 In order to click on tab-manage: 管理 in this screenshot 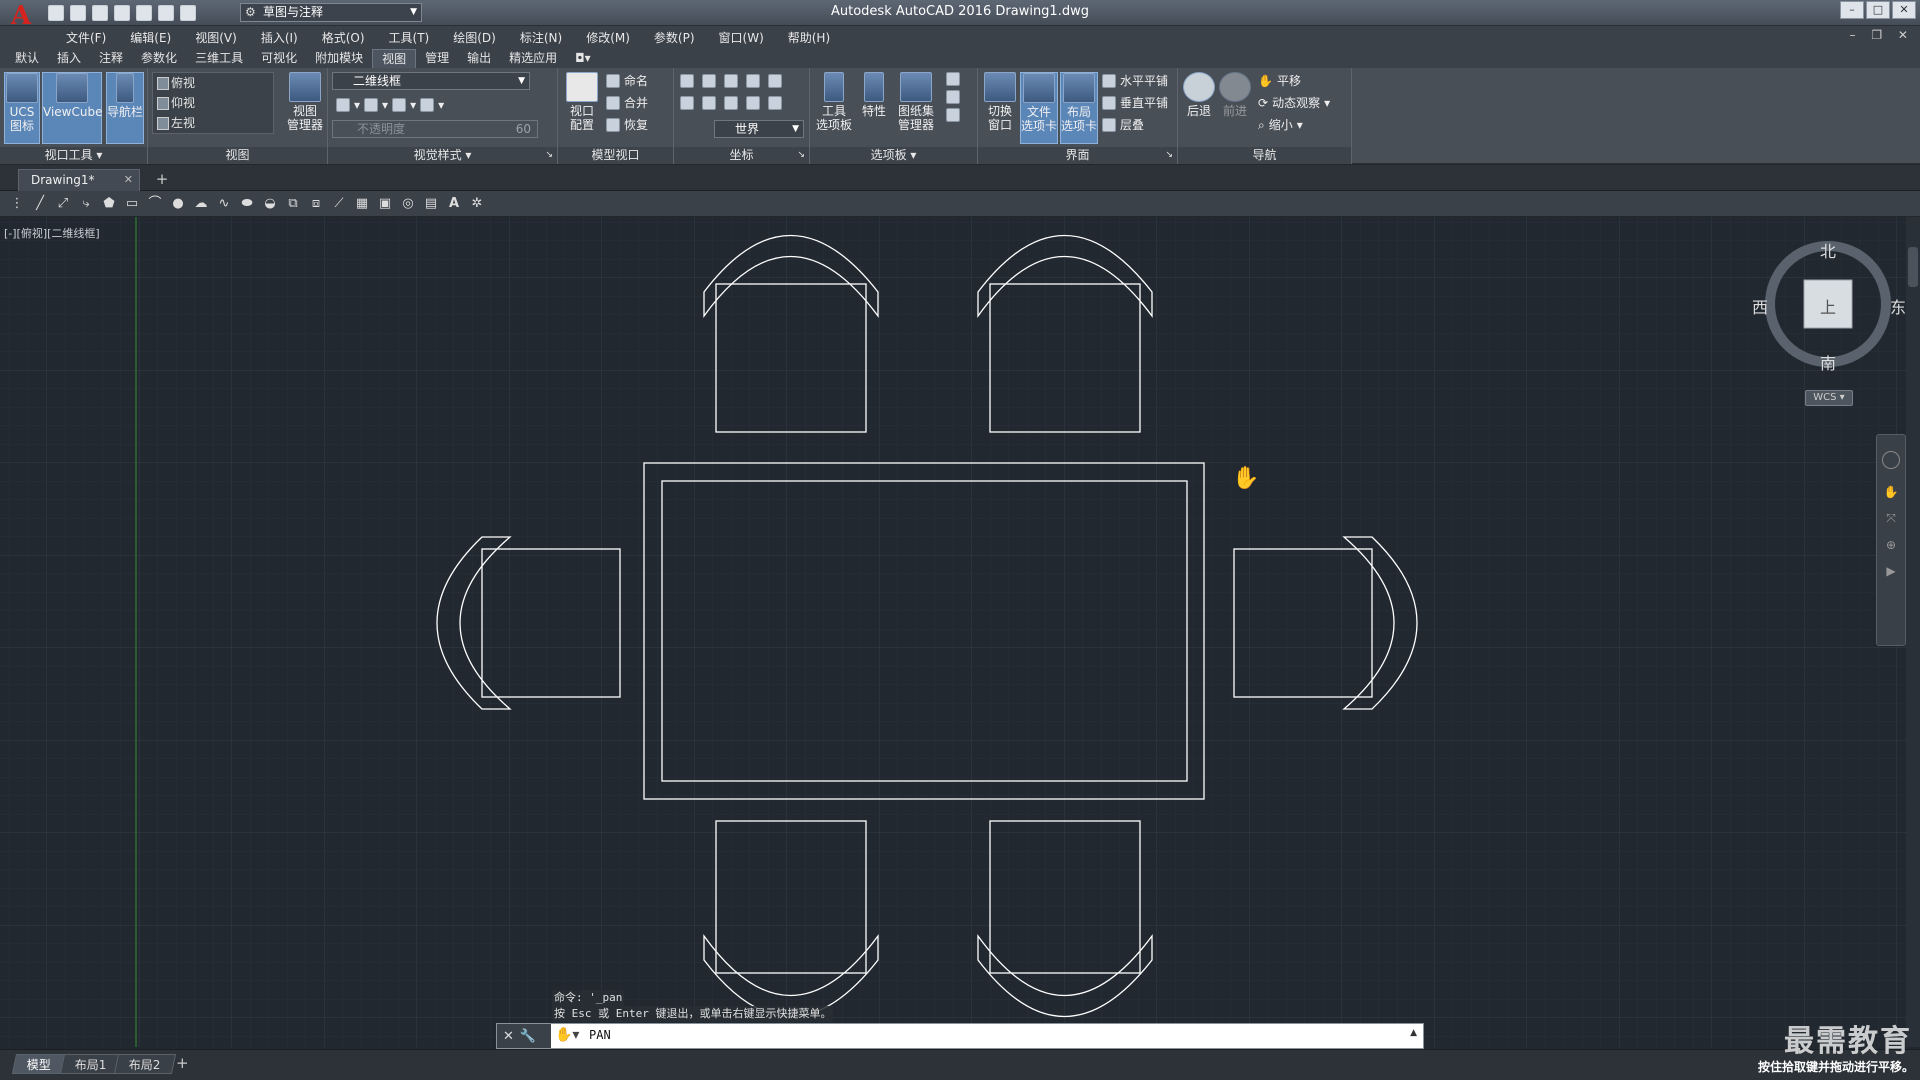, I will do `click(437, 58)`.